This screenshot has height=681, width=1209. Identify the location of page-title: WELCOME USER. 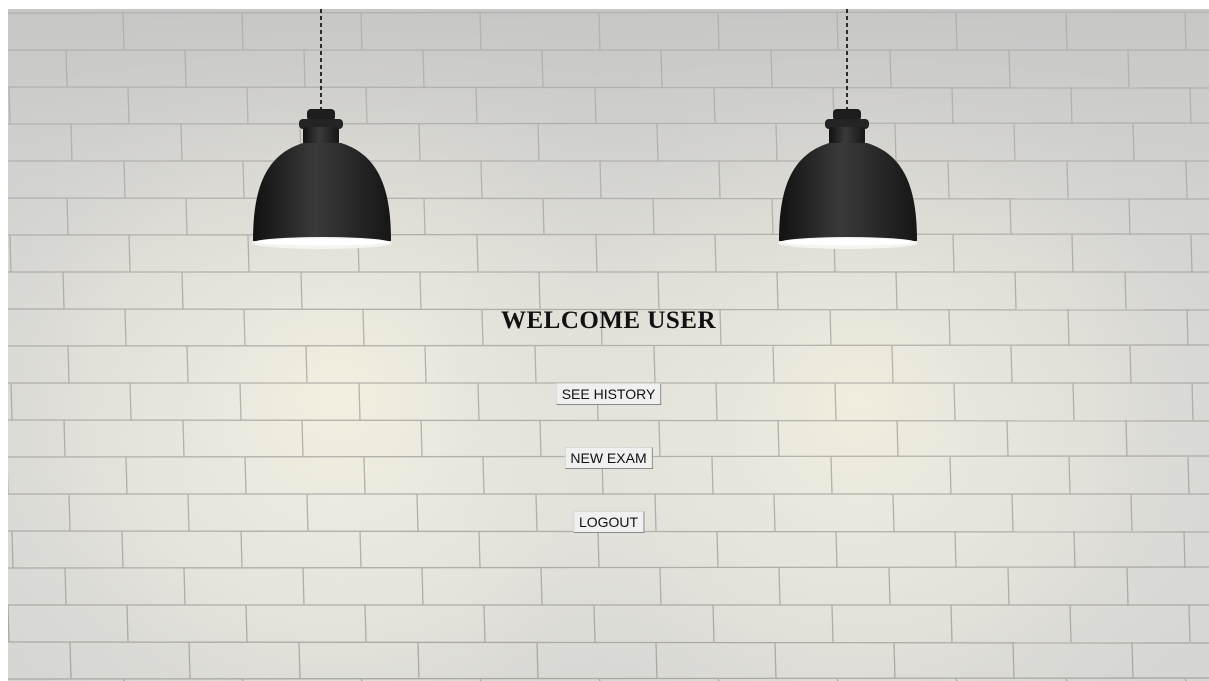
(608, 320).